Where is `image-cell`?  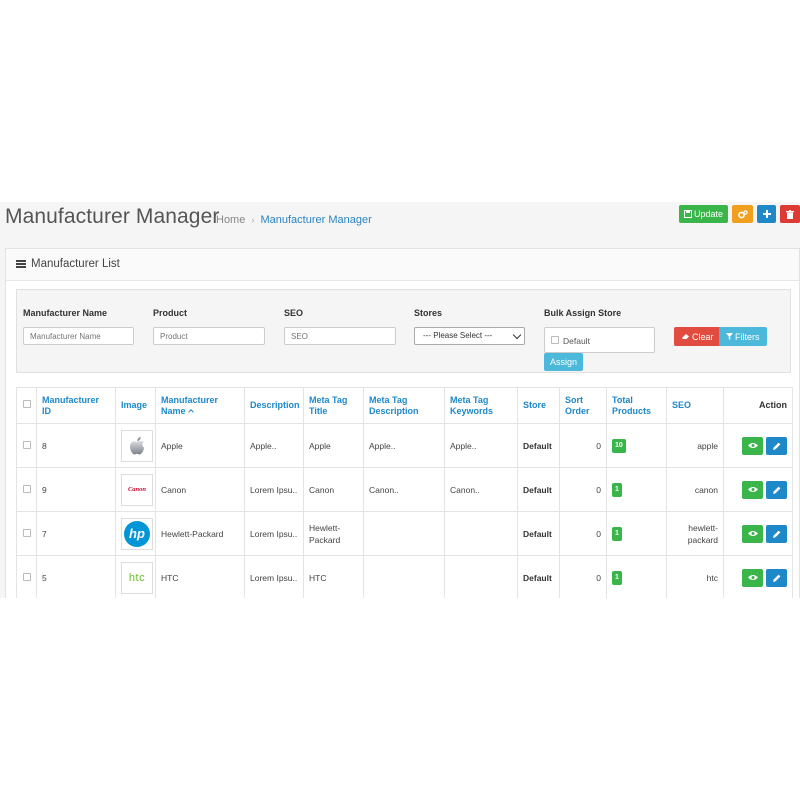 image-cell is located at coordinates (135, 445).